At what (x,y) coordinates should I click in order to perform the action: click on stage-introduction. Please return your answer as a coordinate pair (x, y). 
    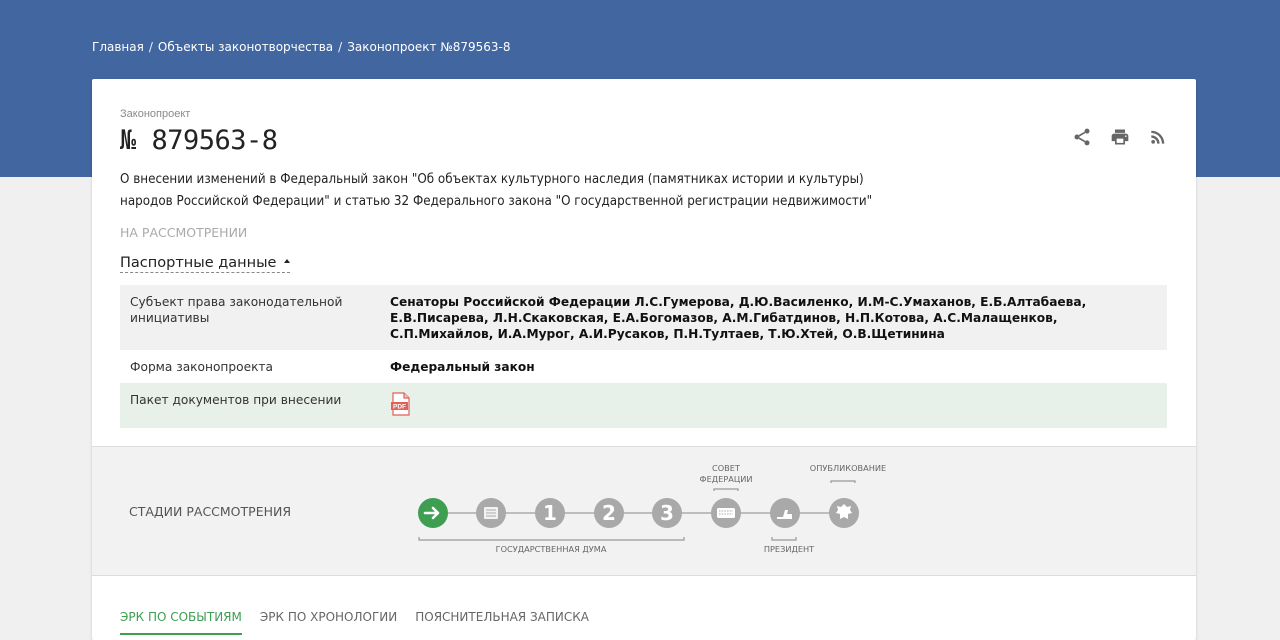
    Looking at the image, I should click on (433, 513).